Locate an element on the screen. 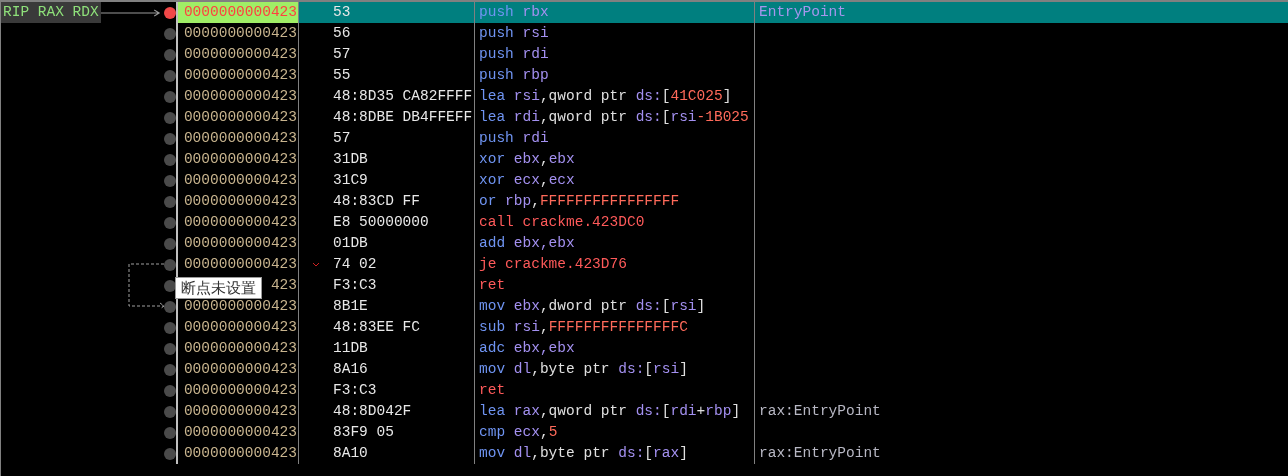 The width and height of the screenshot is (1288, 476). bytes-cell-text: 53 is located at coordinates (342, 12).